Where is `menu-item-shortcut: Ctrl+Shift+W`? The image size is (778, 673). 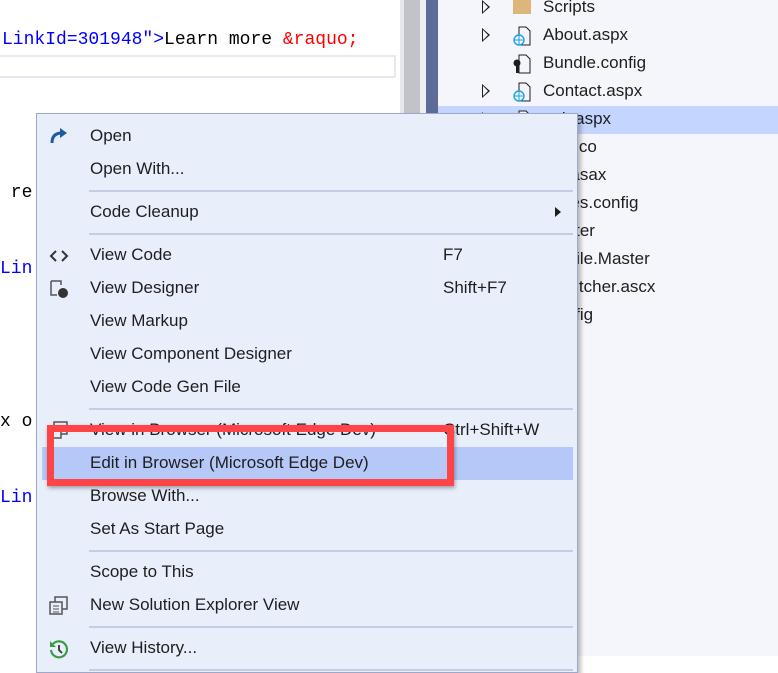
menu-item-shortcut: Ctrl+Shift+W is located at coordinates (491, 429).